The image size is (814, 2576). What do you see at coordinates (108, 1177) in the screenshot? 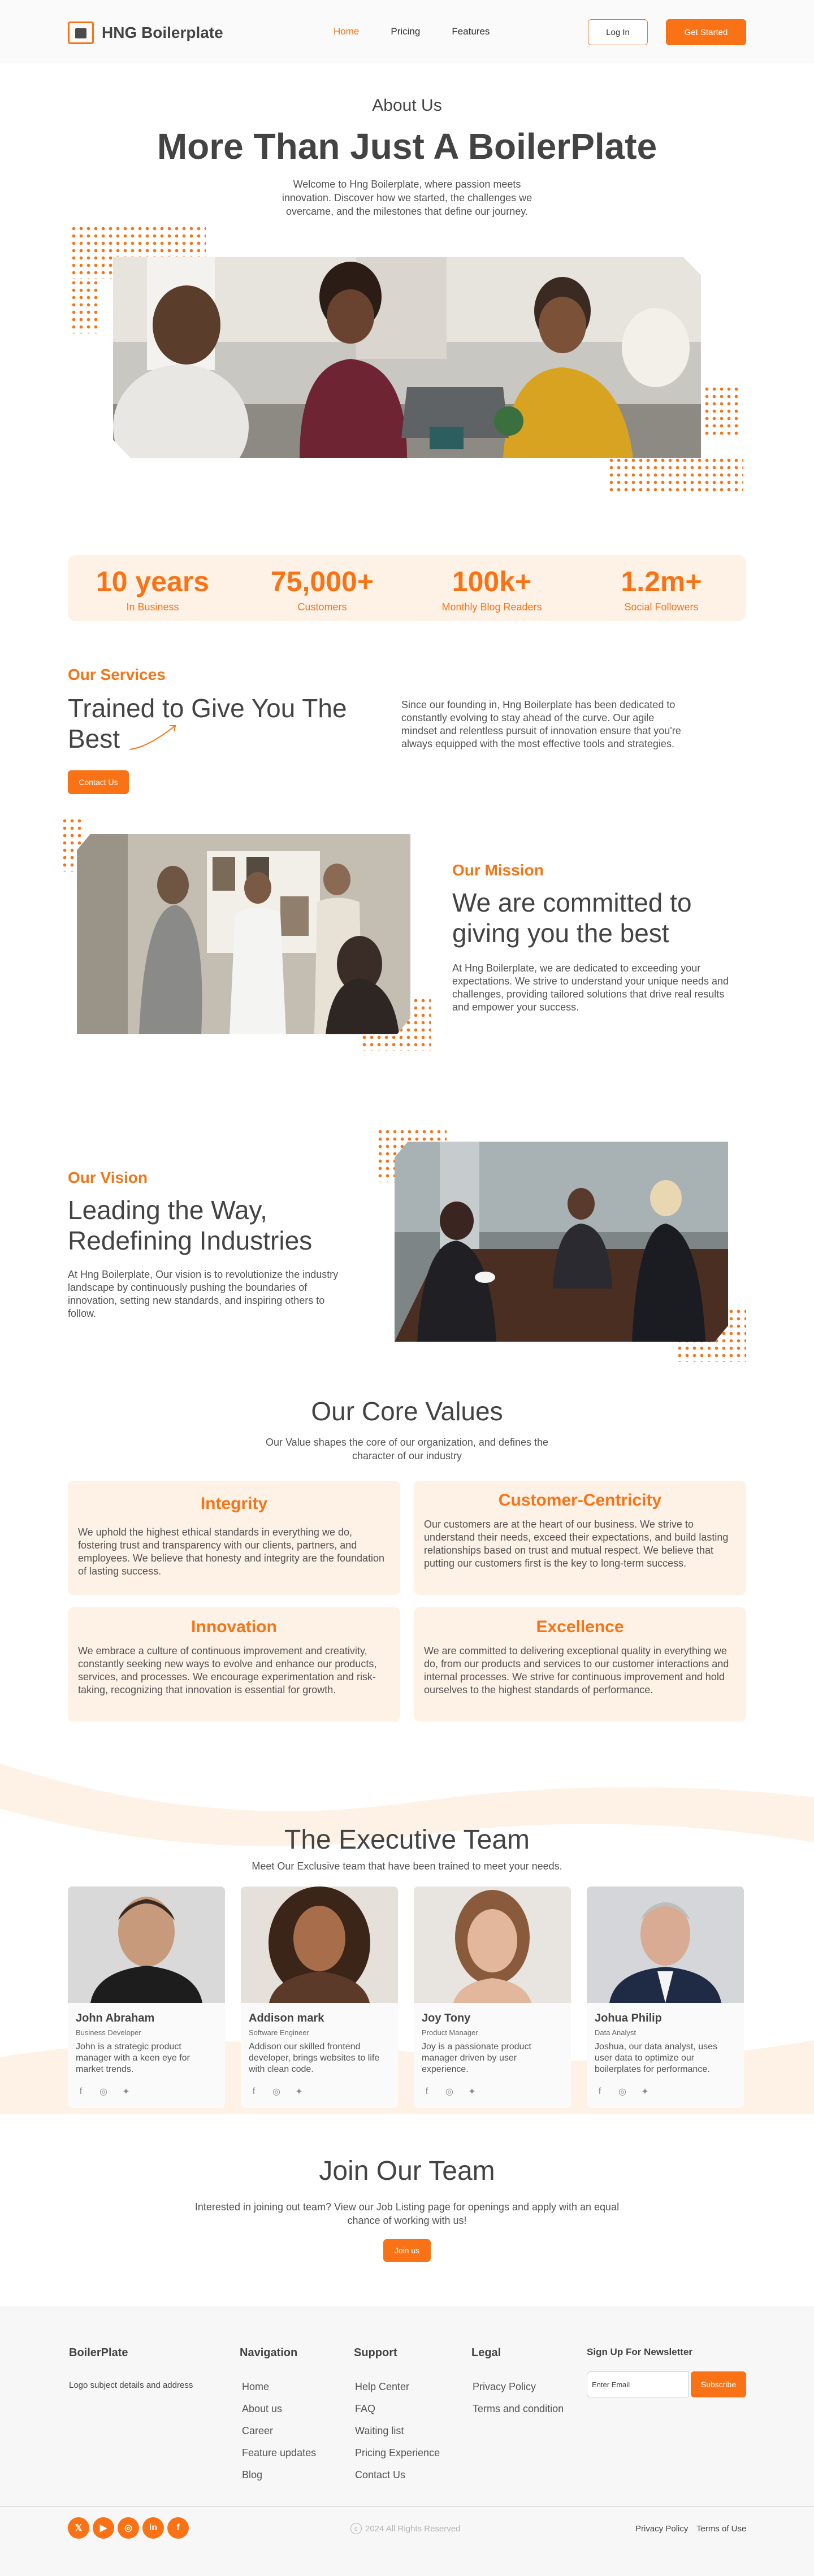
I see `vision-label: Our Vision` at bounding box center [108, 1177].